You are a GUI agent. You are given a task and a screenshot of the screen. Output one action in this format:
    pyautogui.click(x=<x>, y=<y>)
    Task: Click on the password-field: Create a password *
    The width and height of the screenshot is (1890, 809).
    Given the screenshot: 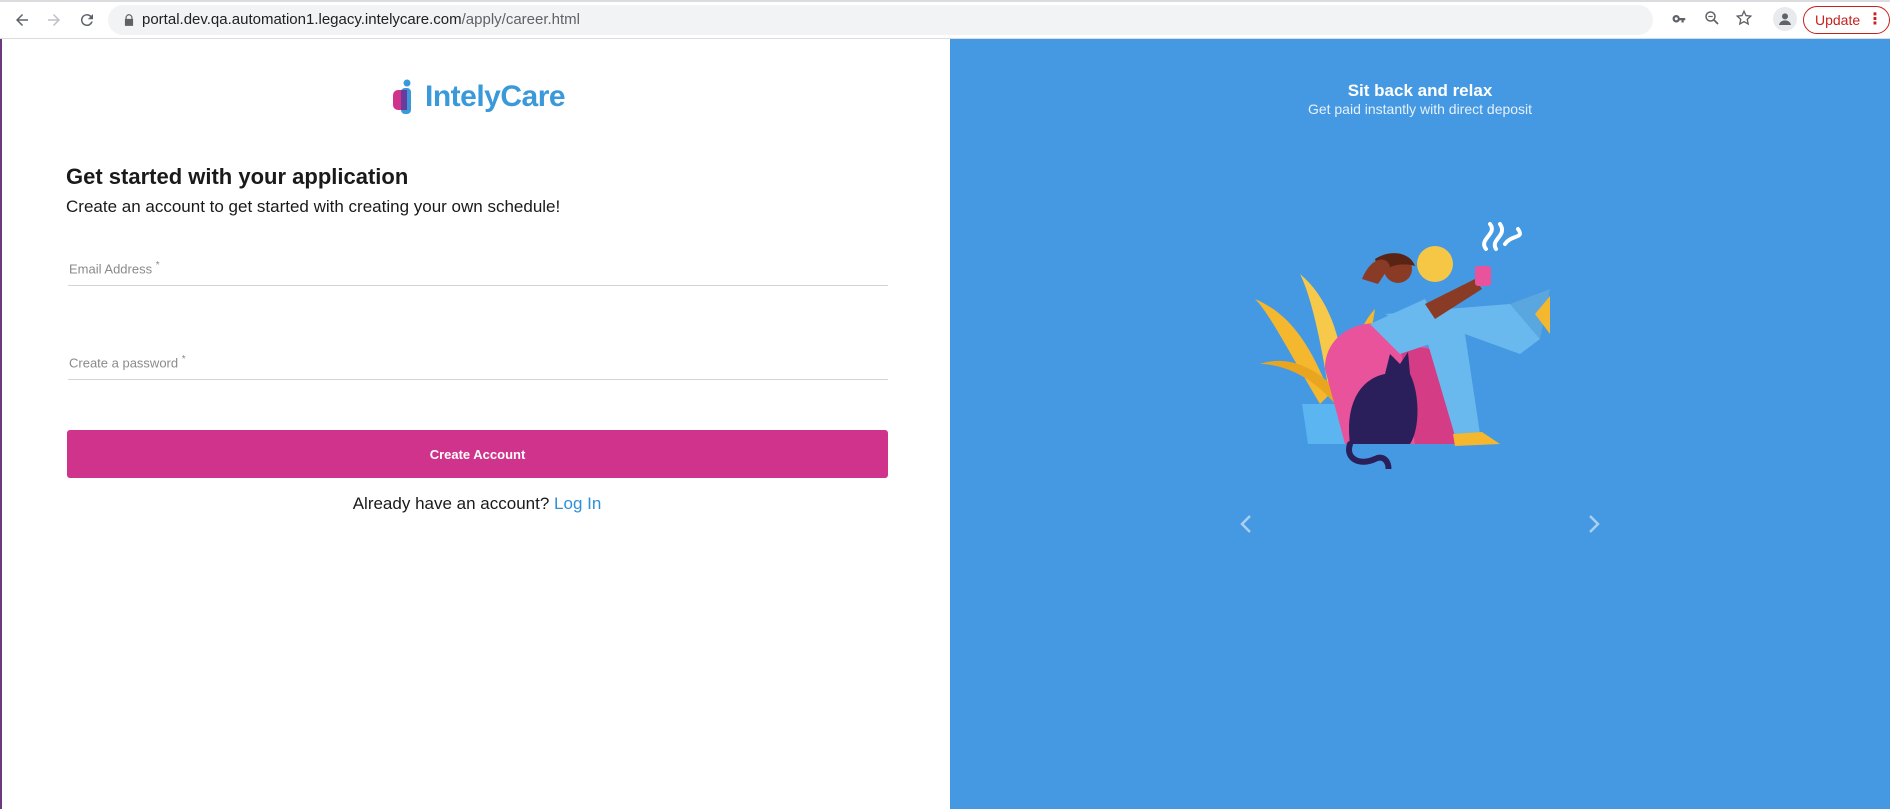 What is the action you would take?
    pyautogui.click(x=478, y=365)
    